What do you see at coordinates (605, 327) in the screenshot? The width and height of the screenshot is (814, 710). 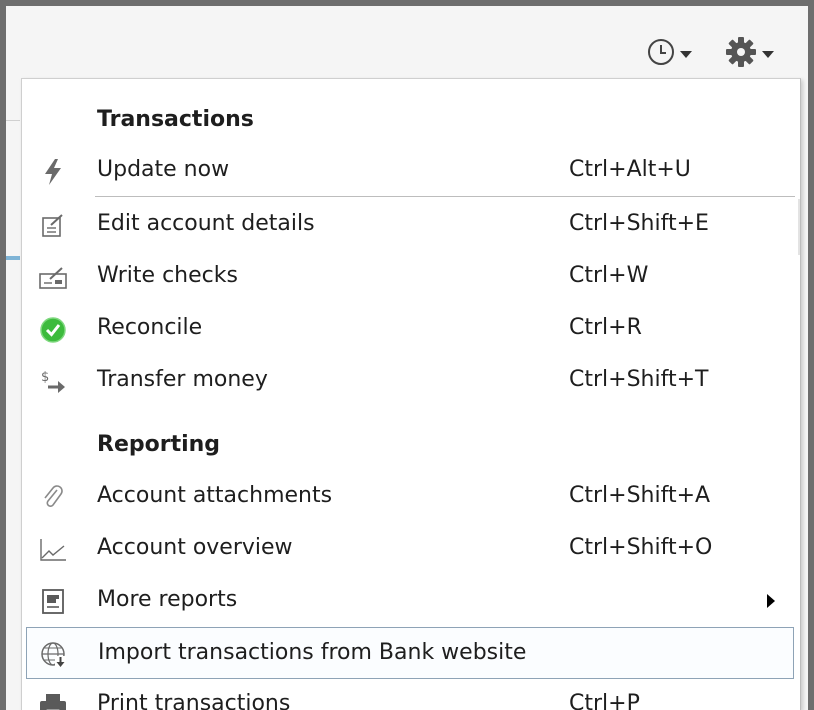 I see `menu-item-shortcut: Ctrl+R` at bounding box center [605, 327].